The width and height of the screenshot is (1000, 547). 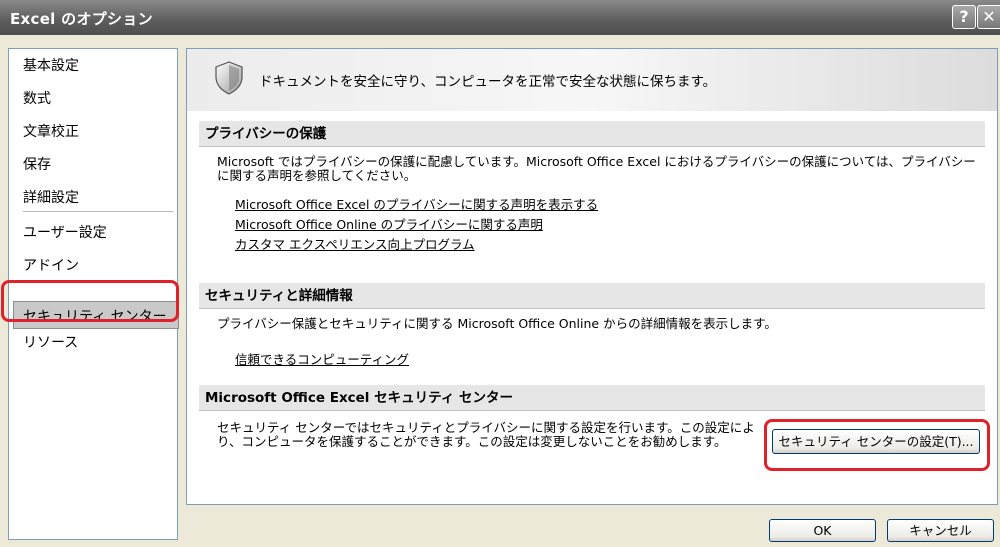 What do you see at coordinates (37, 164) in the screenshot?
I see `sidebar-item-save: 保存` at bounding box center [37, 164].